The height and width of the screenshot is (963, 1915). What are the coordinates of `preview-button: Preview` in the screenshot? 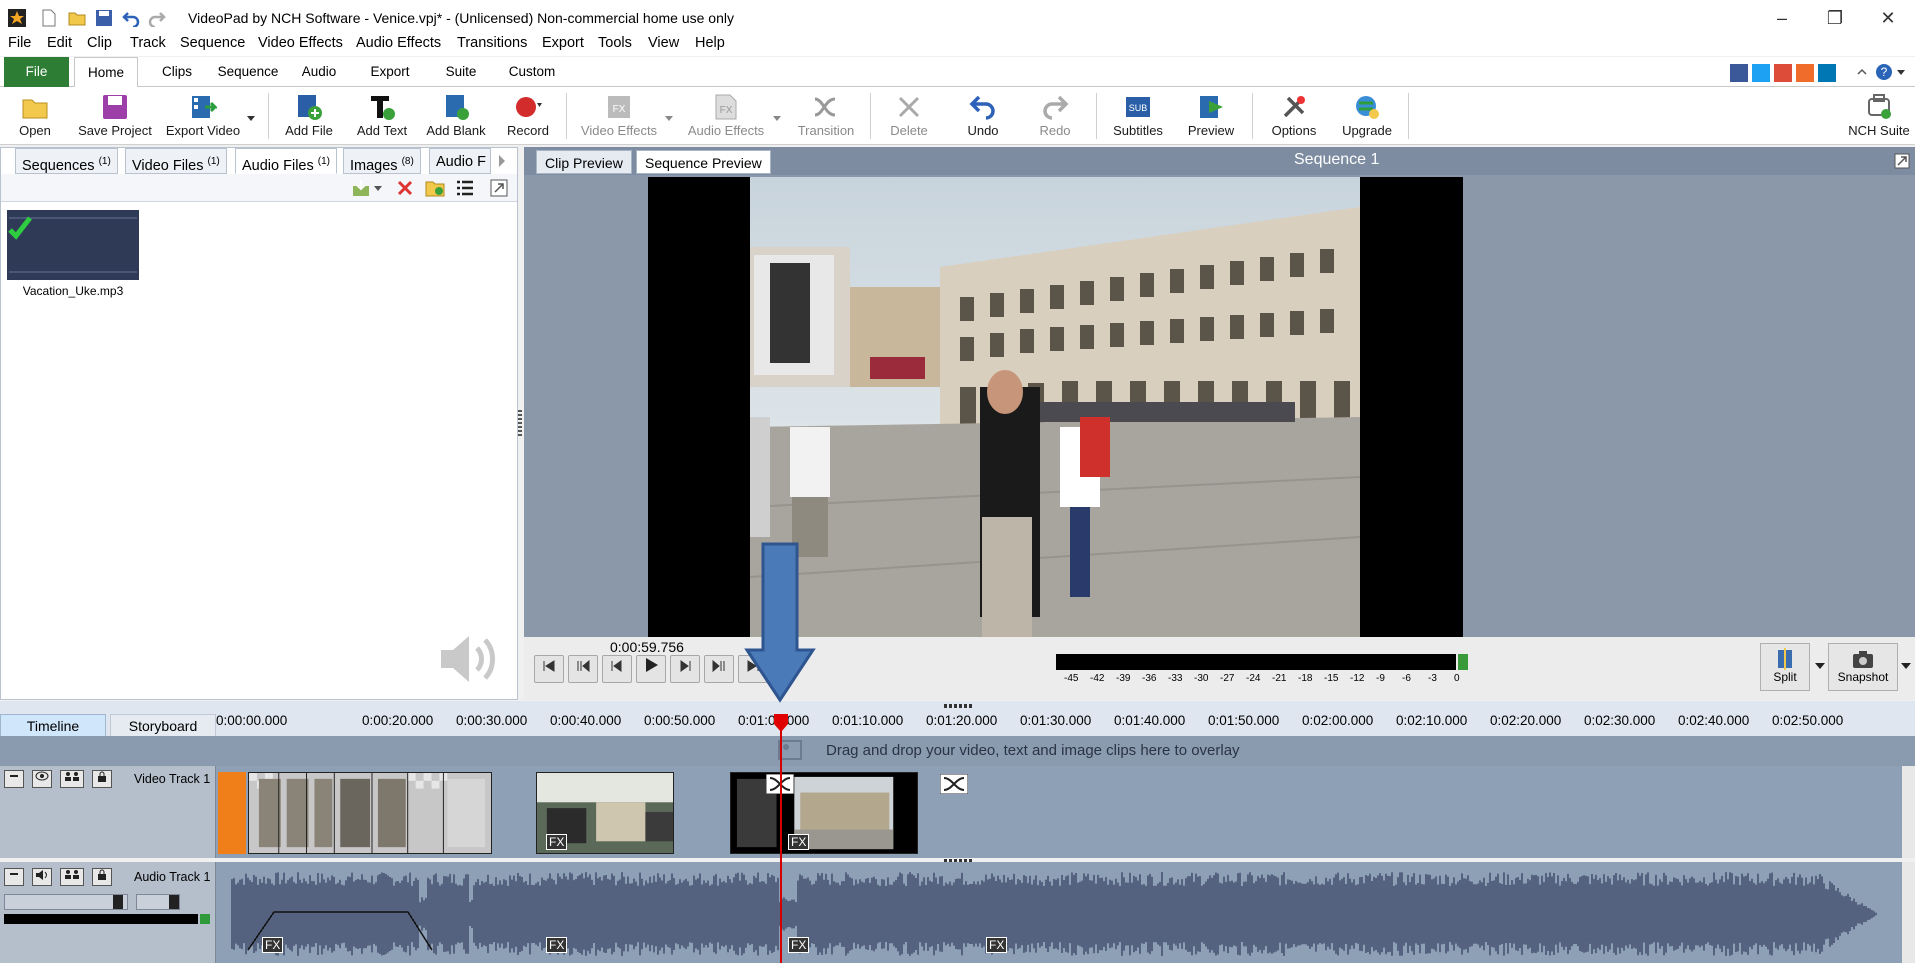 It's located at (1211, 116).